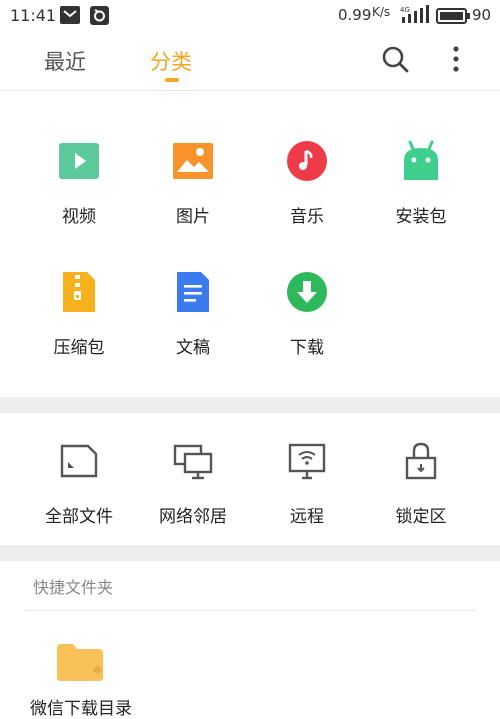 The height and width of the screenshot is (719, 500). Describe the element at coordinates (79, 183) in the screenshot. I see `category-video: 视频` at that location.